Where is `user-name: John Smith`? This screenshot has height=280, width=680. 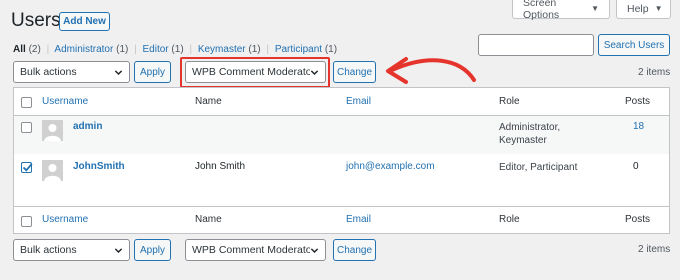 user-name: John Smith is located at coordinates (220, 166).